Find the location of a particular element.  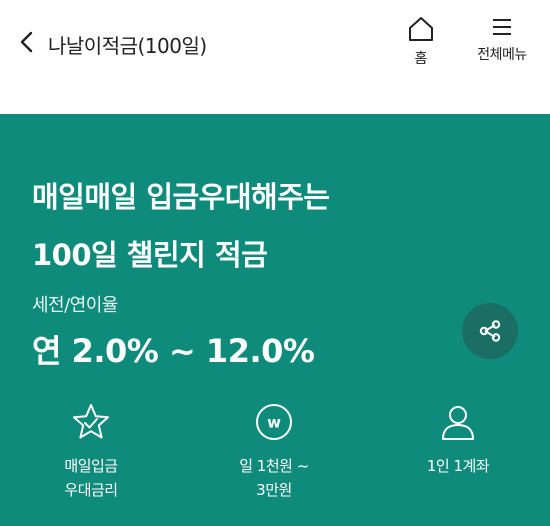

feature-label: 일 1천원 ~ 3만원 is located at coordinates (274, 478).